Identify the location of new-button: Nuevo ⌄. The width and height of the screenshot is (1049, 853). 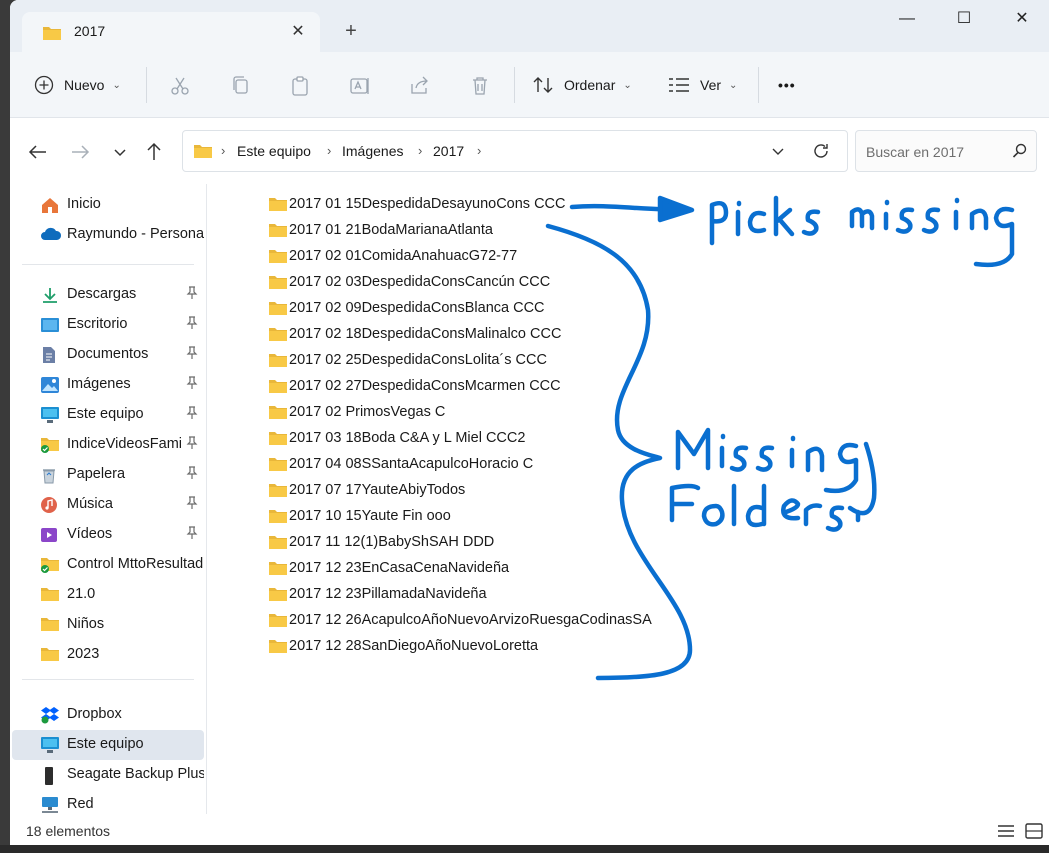
(77, 85).